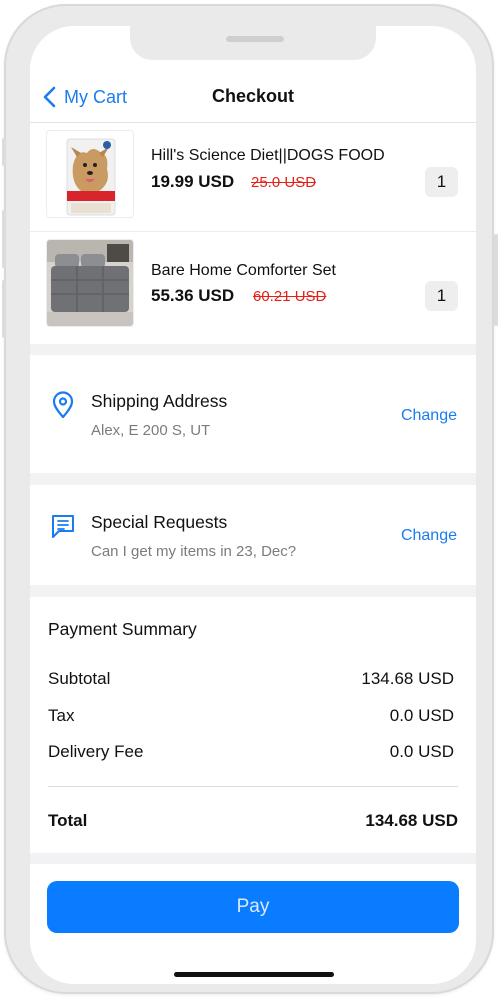  Describe the element at coordinates (63, 405) in the screenshot. I see `location-pin-icon` at that location.